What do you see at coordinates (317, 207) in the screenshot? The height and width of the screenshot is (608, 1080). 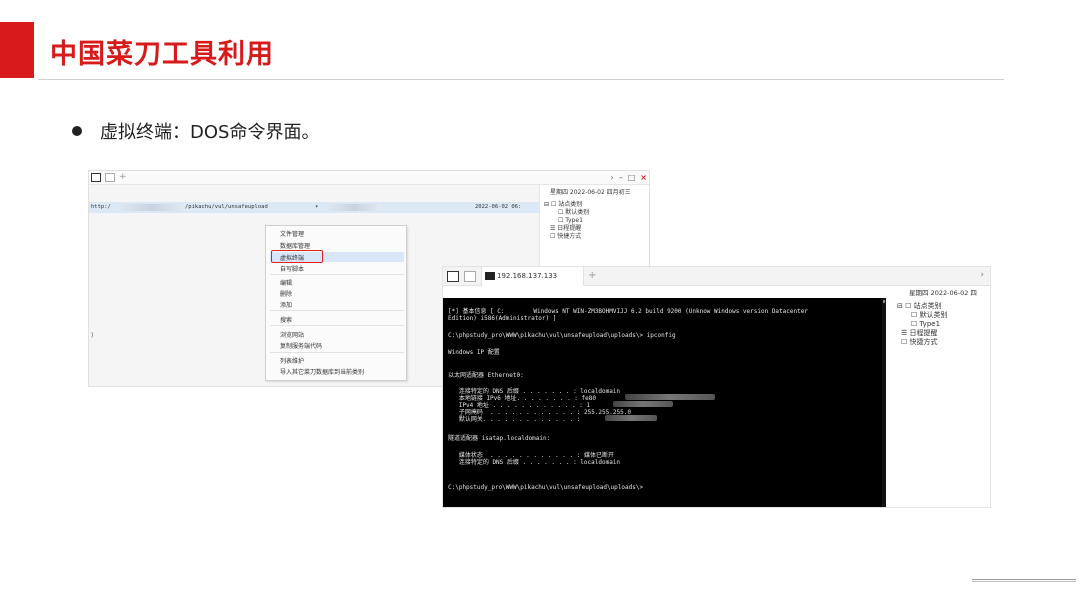 I see `dropdown-arrow-icon: ▾` at bounding box center [317, 207].